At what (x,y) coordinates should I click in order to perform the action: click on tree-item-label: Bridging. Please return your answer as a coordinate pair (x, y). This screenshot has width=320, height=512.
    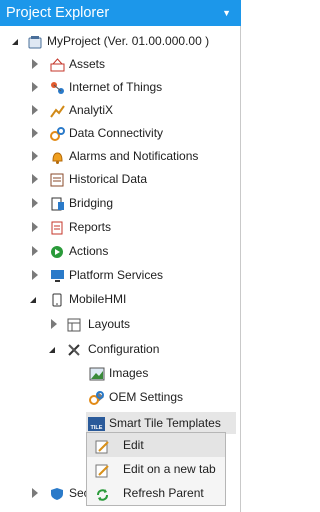
    Looking at the image, I should click on (91, 203).